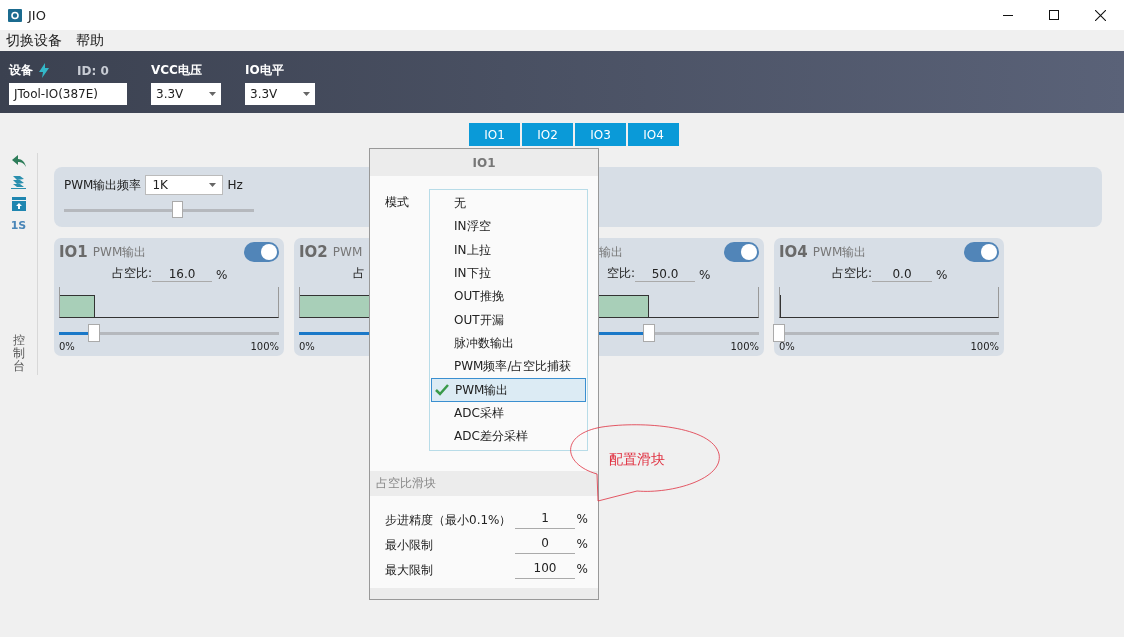 The width and height of the screenshot is (1124, 637). I want to click on setting-label: 最大限制, so click(409, 571).